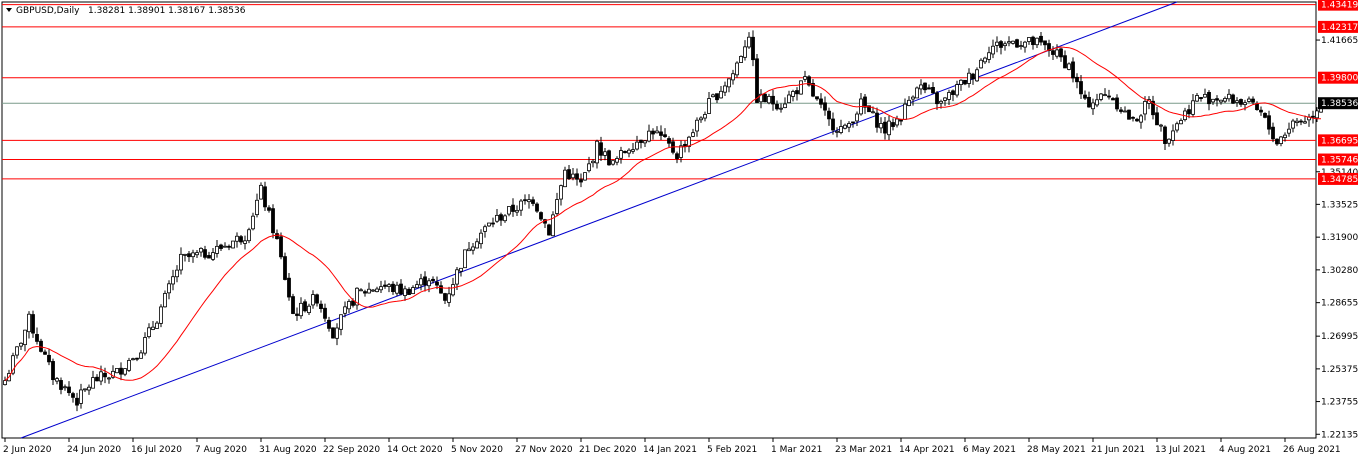 Image resolution: width=1362 pixels, height=460 pixels. What do you see at coordinates (732, 450) in the screenshot?
I see `x-tick-label: 5 Feb 2021` at bounding box center [732, 450].